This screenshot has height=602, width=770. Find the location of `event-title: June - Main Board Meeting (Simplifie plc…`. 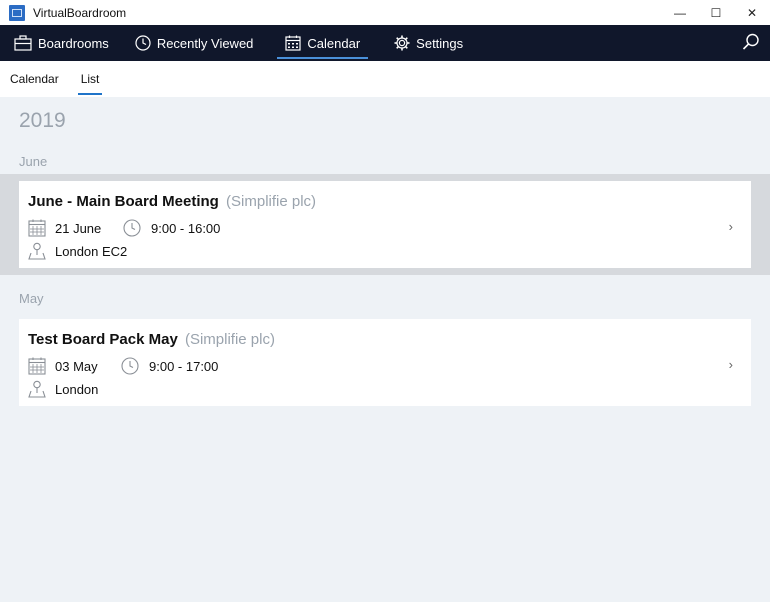

event-title: June - Main Board Meeting (Simplifie plc… is located at coordinates (172, 201).